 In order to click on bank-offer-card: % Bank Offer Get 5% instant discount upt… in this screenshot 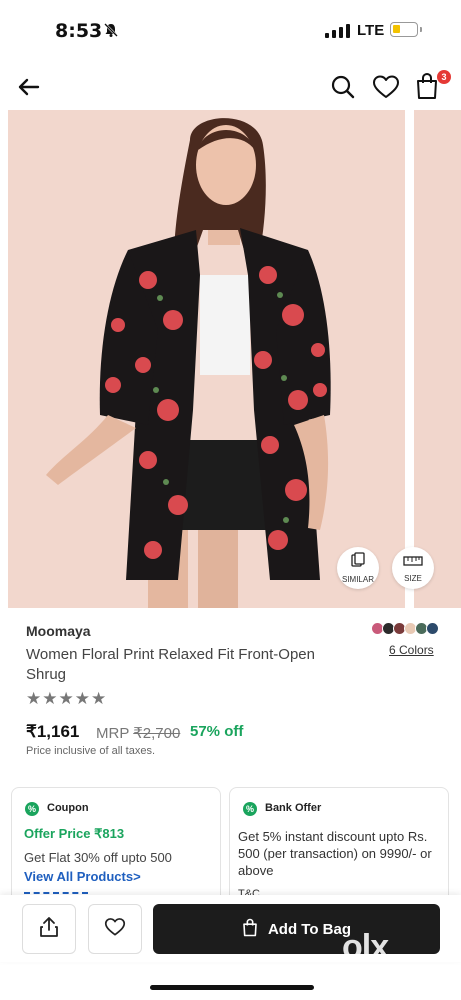, I will do `click(339, 847)`.